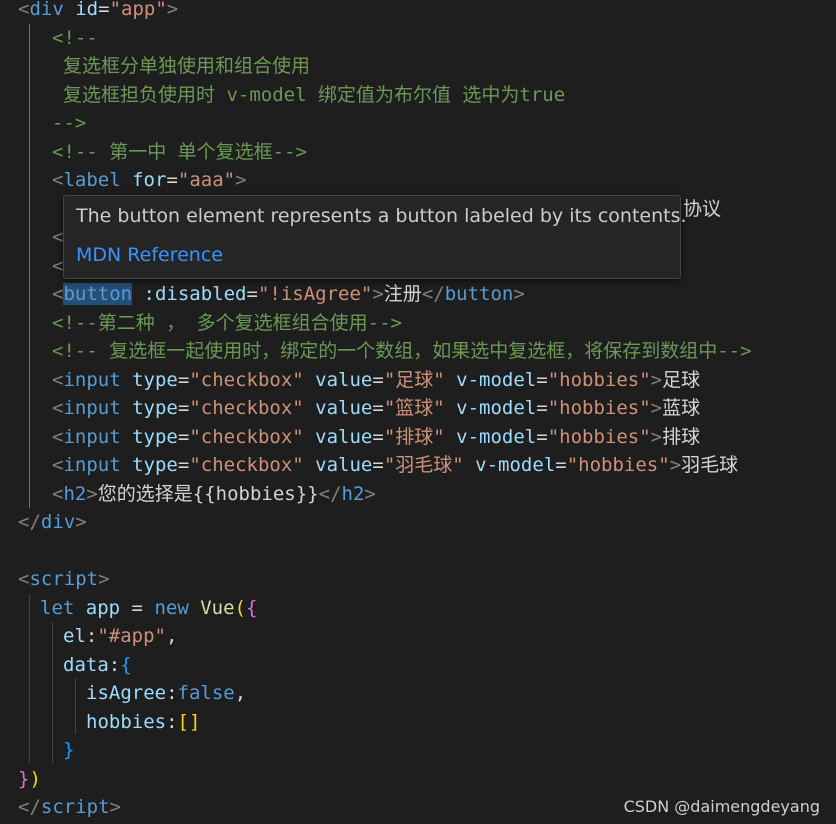 This screenshot has height=824, width=836. Describe the element at coordinates (206, 180) in the screenshot. I see `code-token: "aaa"` at that location.